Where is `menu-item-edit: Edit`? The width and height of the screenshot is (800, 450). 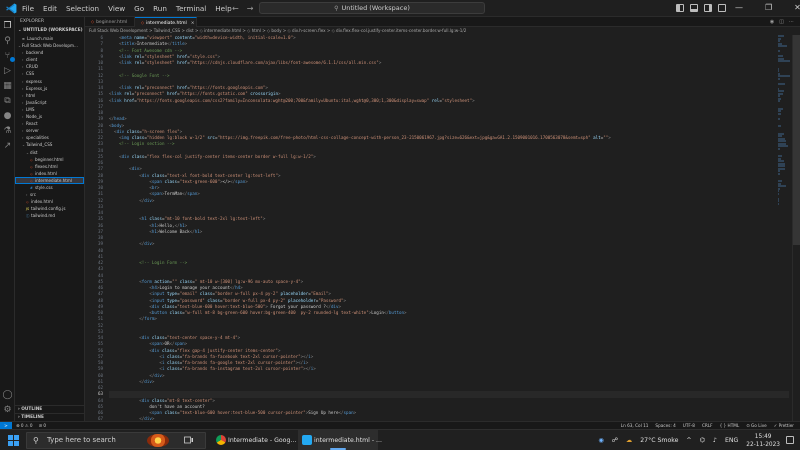
menu-item-edit: Edit is located at coordinates (50, 8).